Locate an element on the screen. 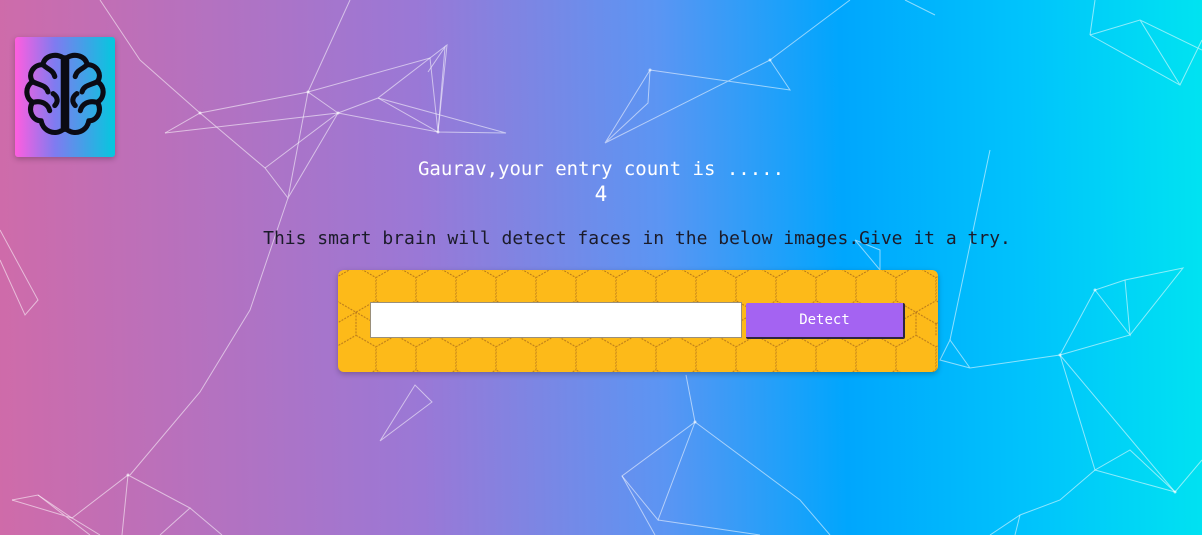  brain-icon is located at coordinates (65, 93).